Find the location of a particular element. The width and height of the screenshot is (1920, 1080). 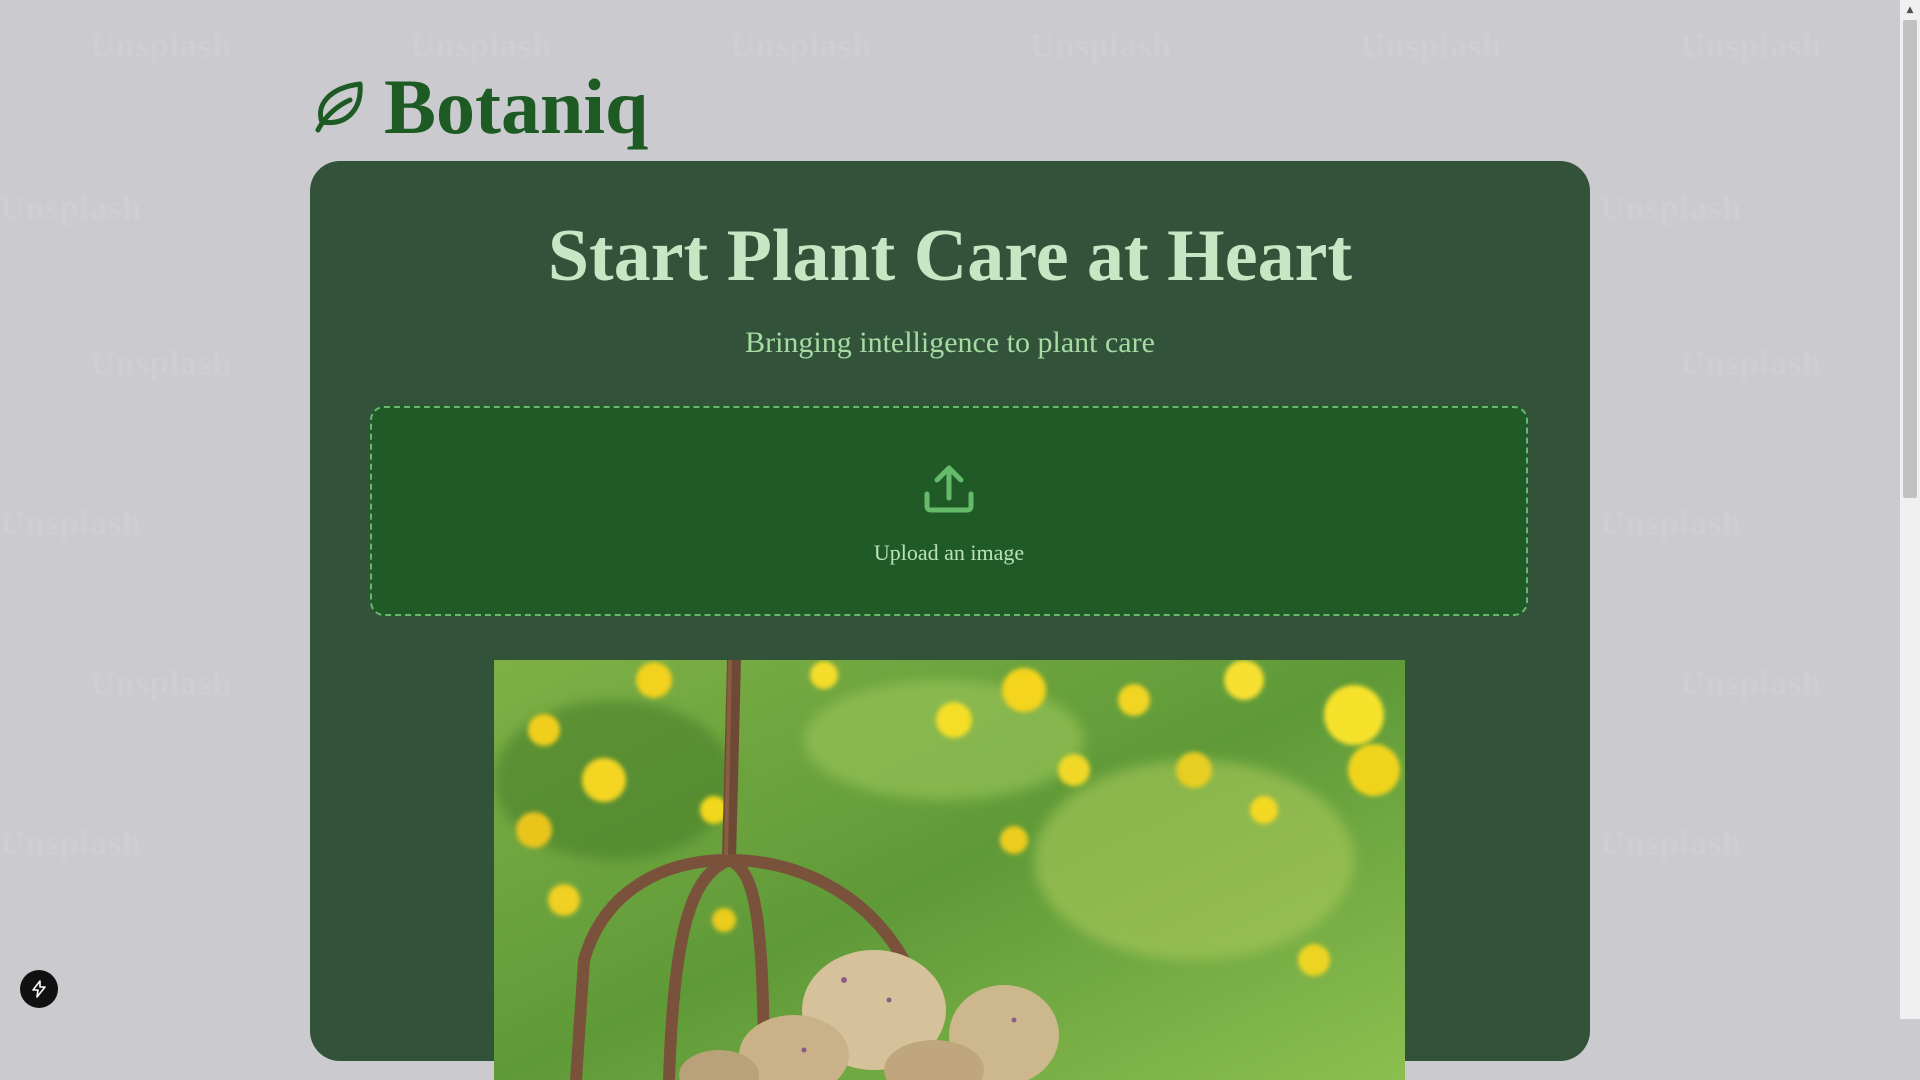

hero-subtitle: Bringing intelligence to plant care is located at coordinates (950, 343).